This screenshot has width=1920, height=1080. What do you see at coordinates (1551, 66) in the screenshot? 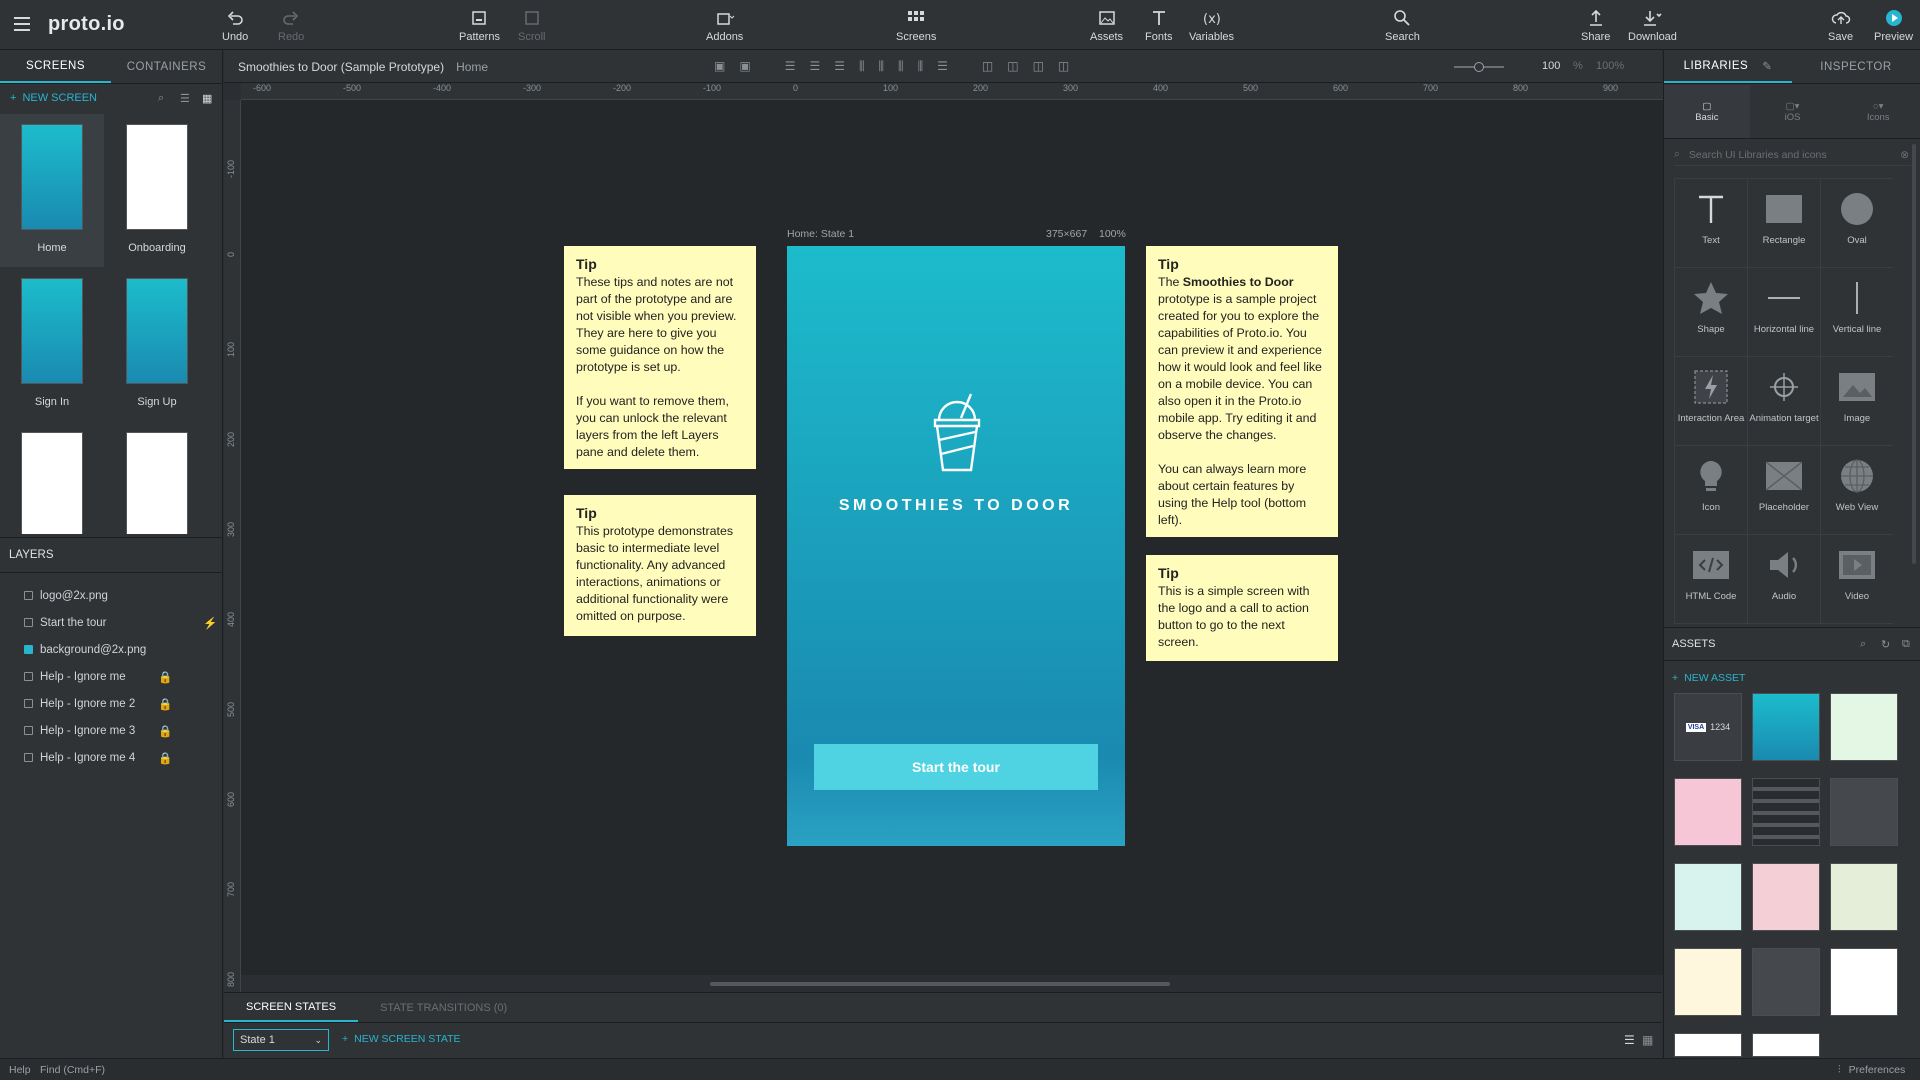
I see `zoom-value: 100` at bounding box center [1551, 66].